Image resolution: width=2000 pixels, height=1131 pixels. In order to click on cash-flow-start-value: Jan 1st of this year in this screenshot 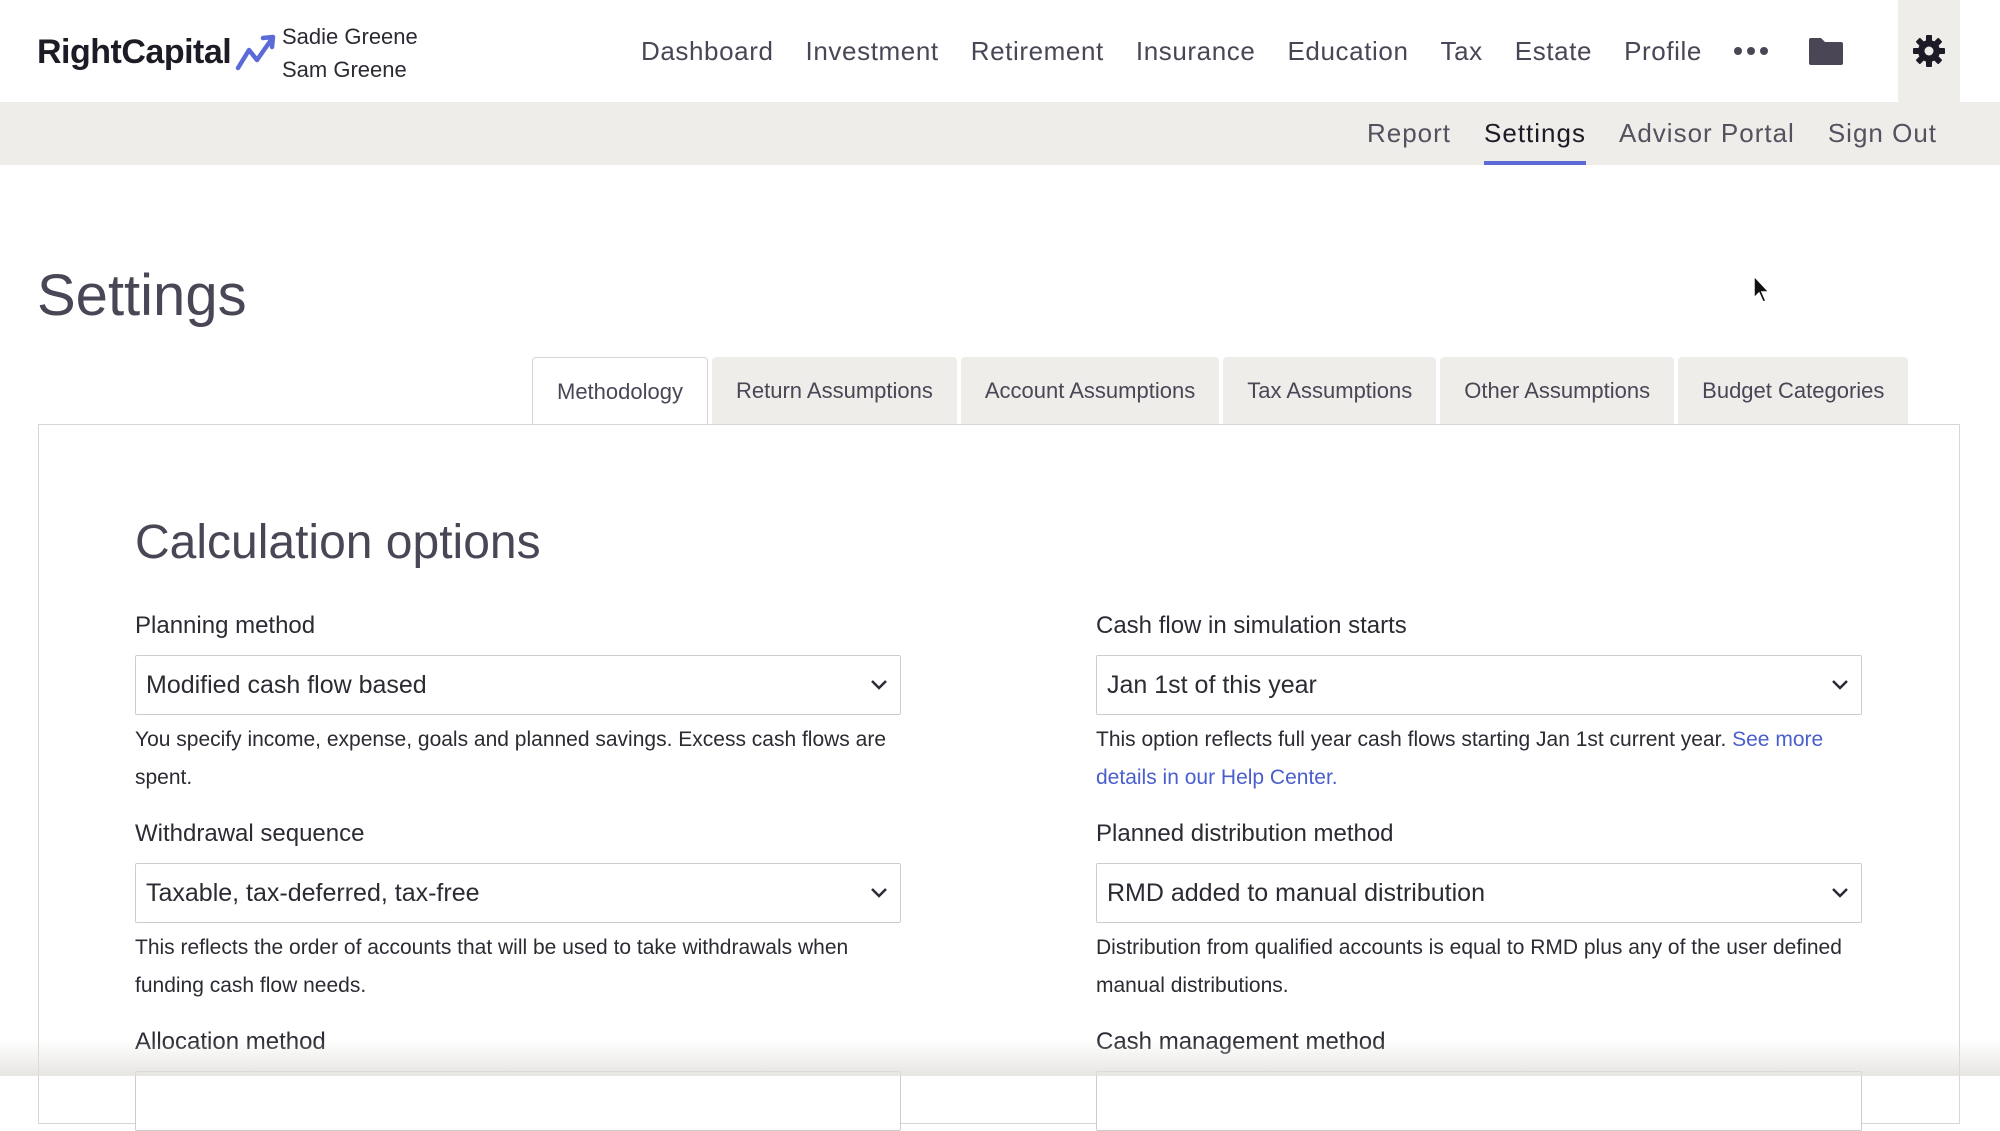, I will do `click(1212, 684)`.